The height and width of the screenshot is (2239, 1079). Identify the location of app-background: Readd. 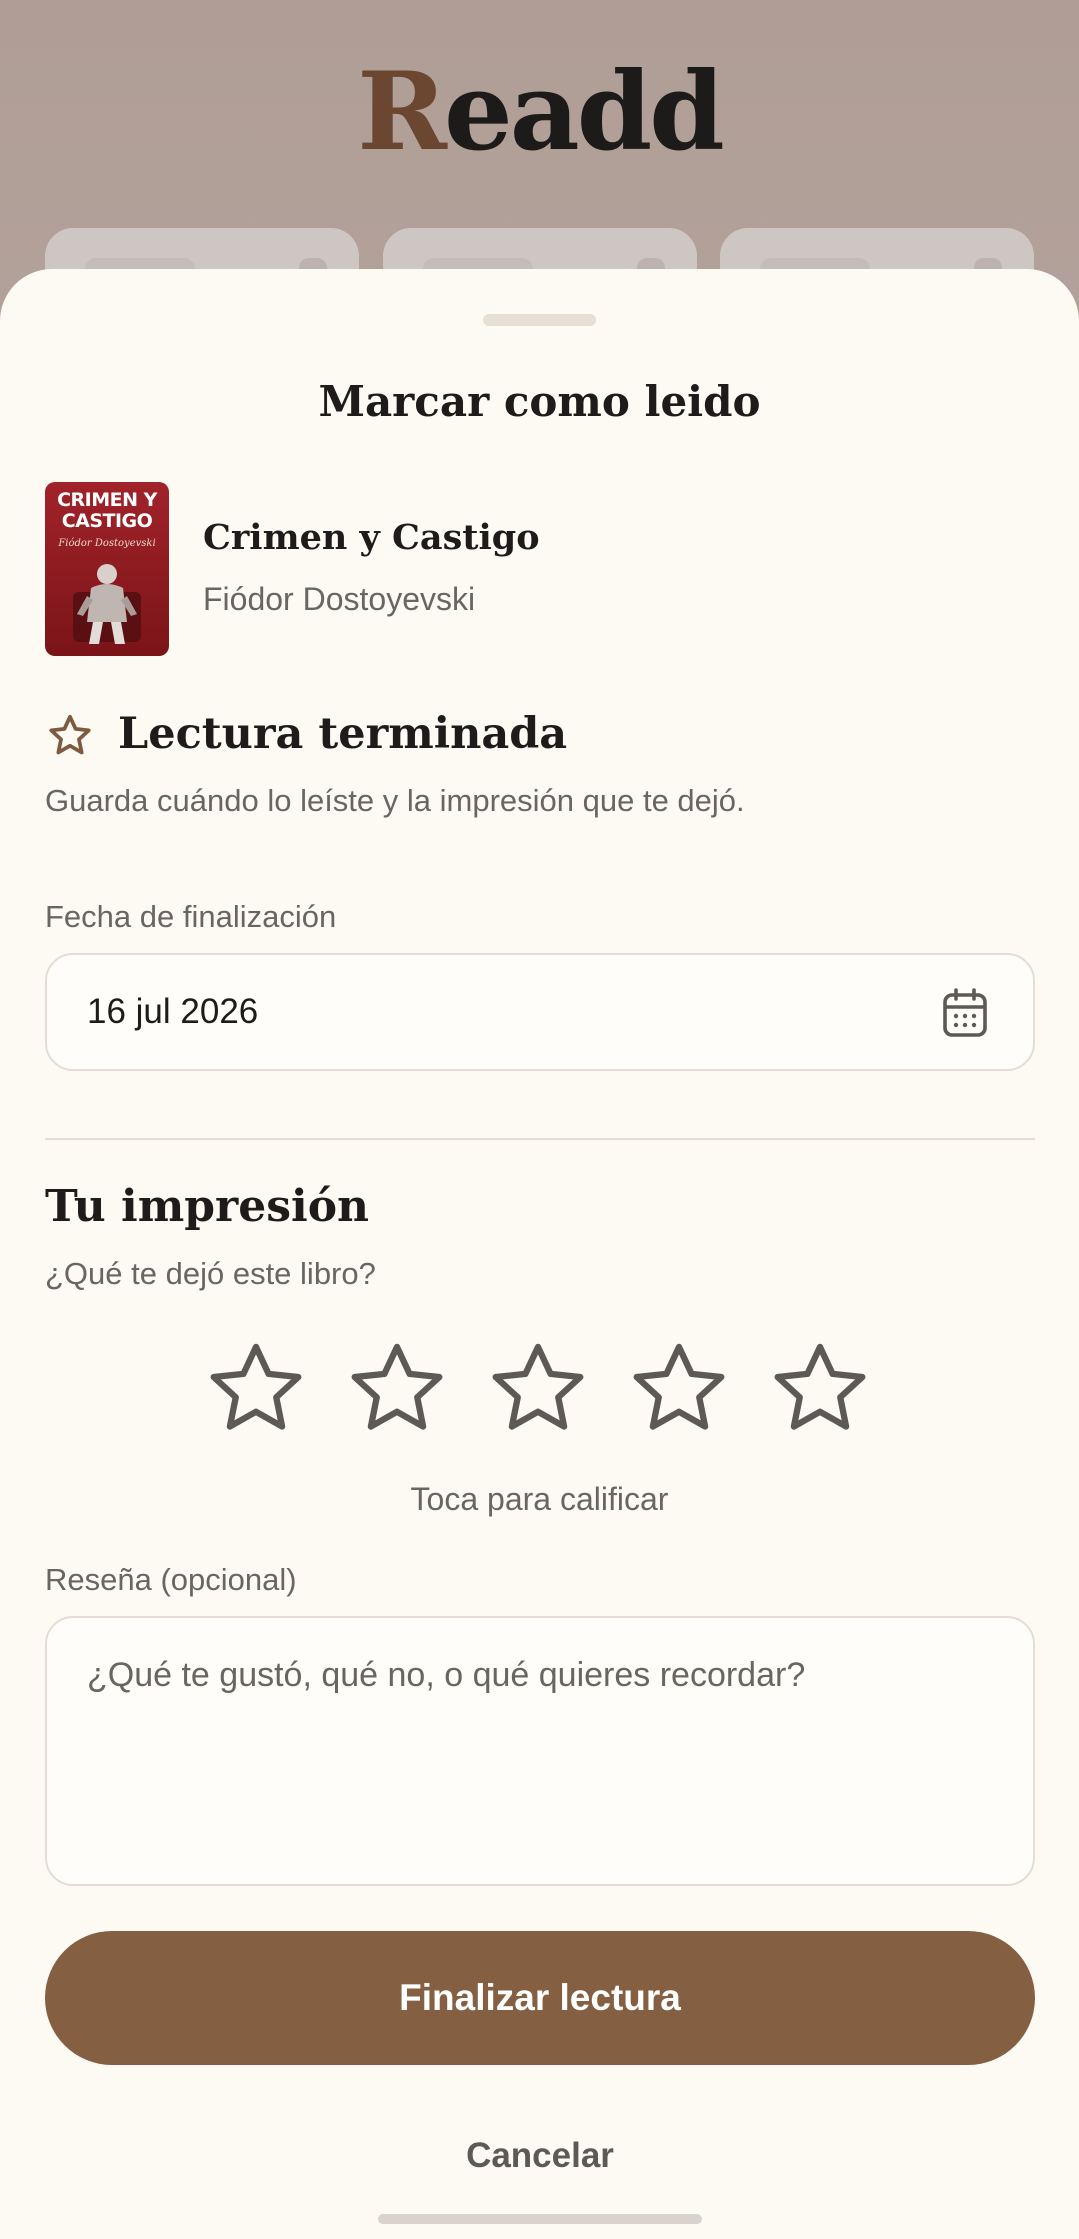
(539, 154).